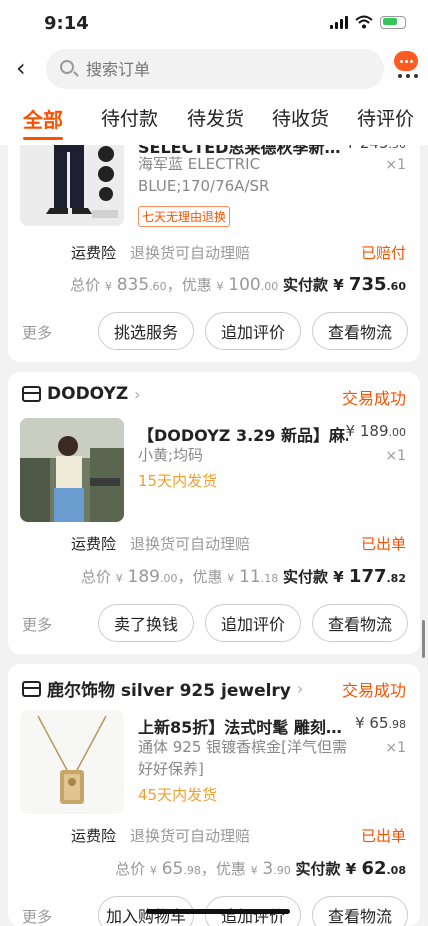 The height and width of the screenshot is (926, 428). What do you see at coordinates (81, 394) in the screenshot?
I see `shop-name-link: DODOYZ ›` at bounding box center [81, 394].